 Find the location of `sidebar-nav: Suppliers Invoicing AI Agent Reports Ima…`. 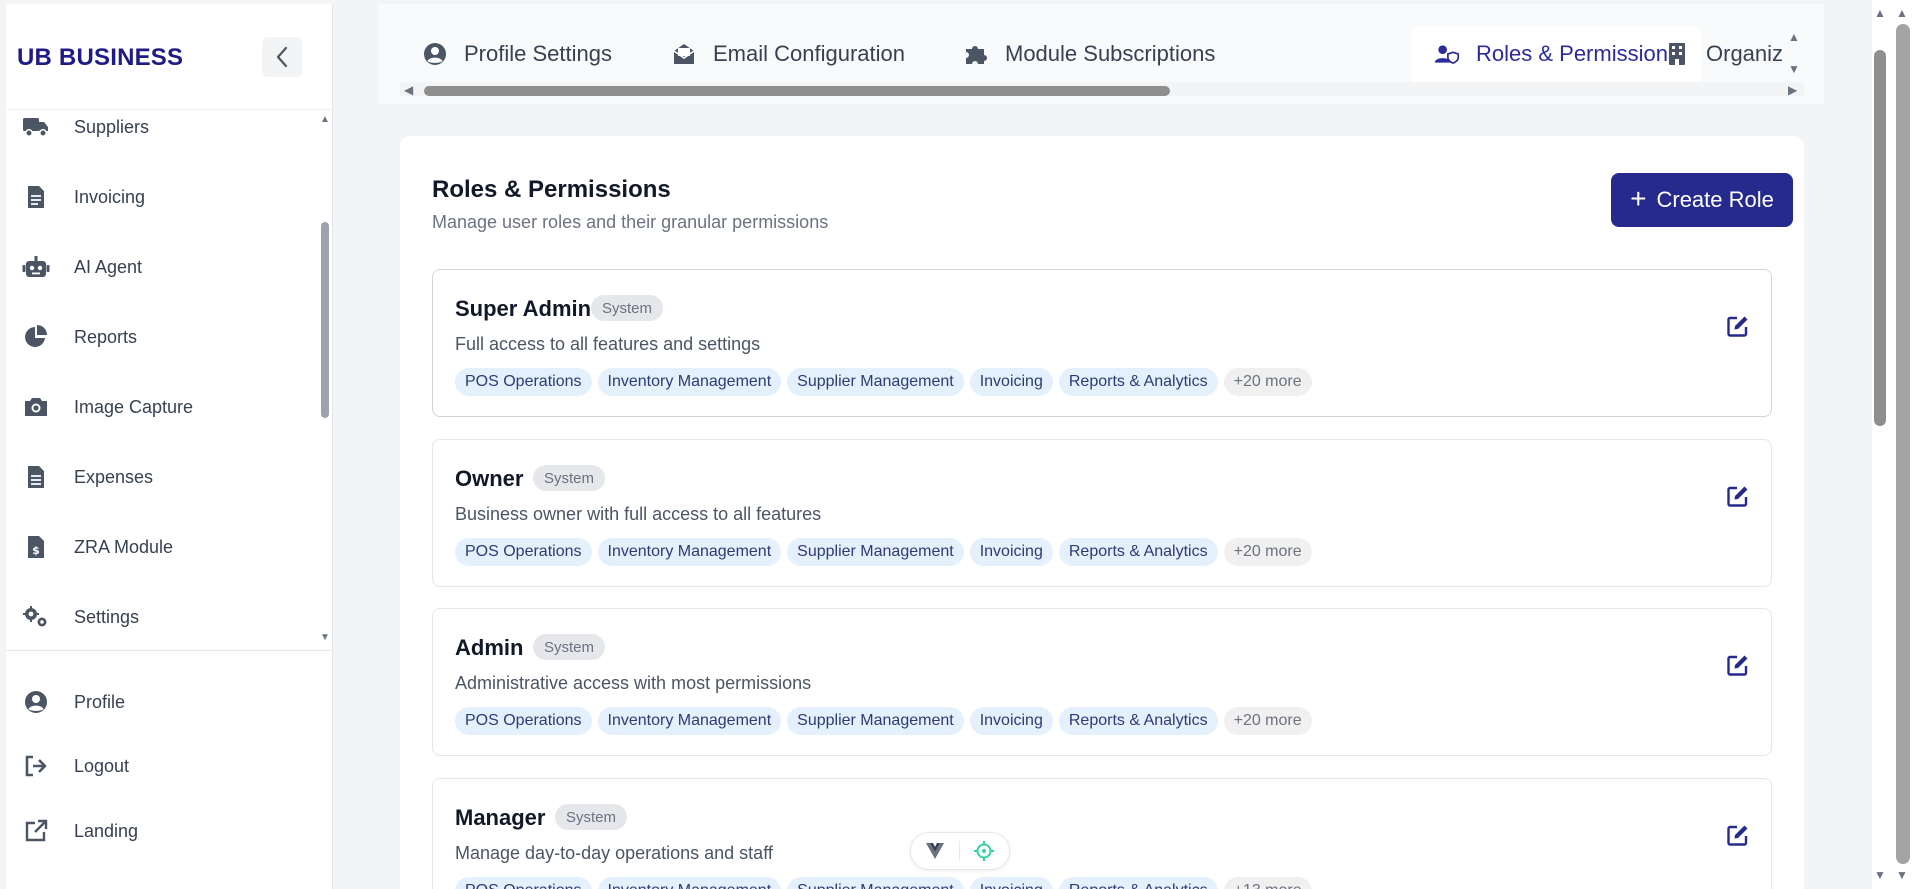

sidebar-nav: Suppliers Invoicing AI Agent Reports Ima… is located at coordinates (169, 380).